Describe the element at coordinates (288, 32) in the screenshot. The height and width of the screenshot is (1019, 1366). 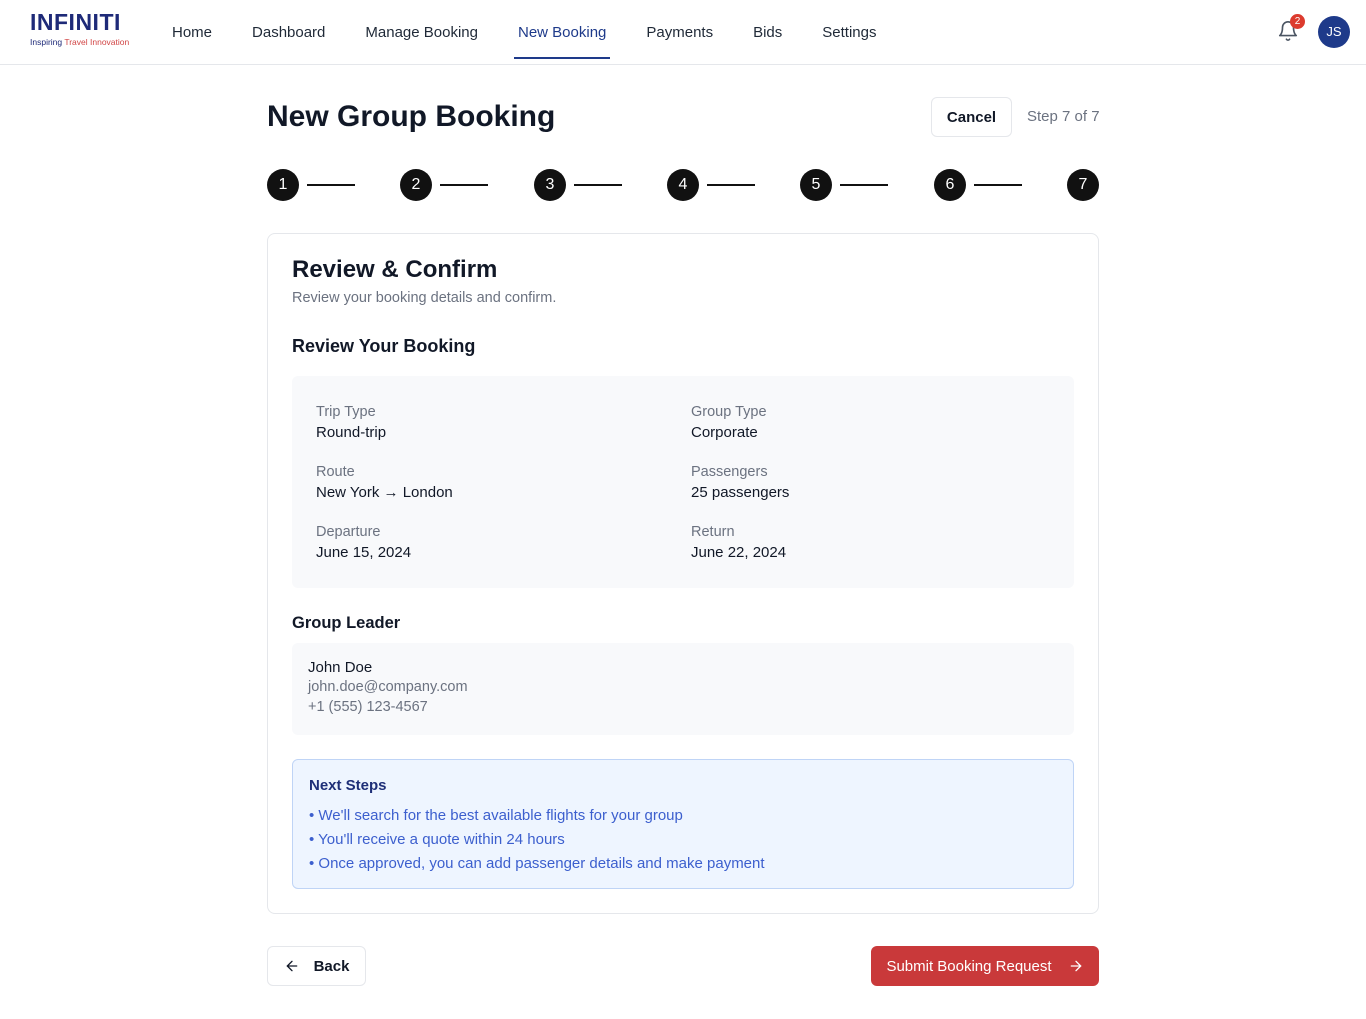
I see `nav-item-dashboard: Dashboard` at that location.